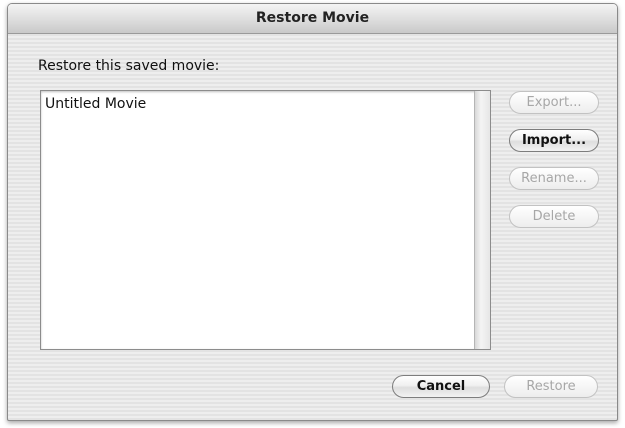 The height and width of the screenshot is (428, 625). I want to click on window-title: Restore Movie, so click(312, 18).